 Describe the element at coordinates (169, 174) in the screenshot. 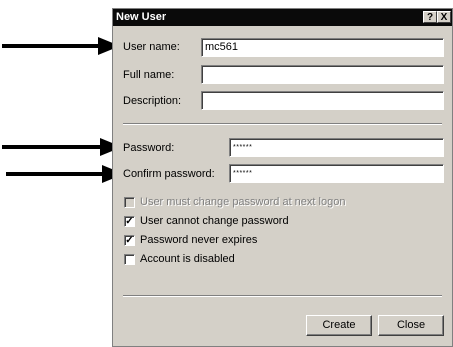

I see `confirm-password-label: Confirm password:` at that location.